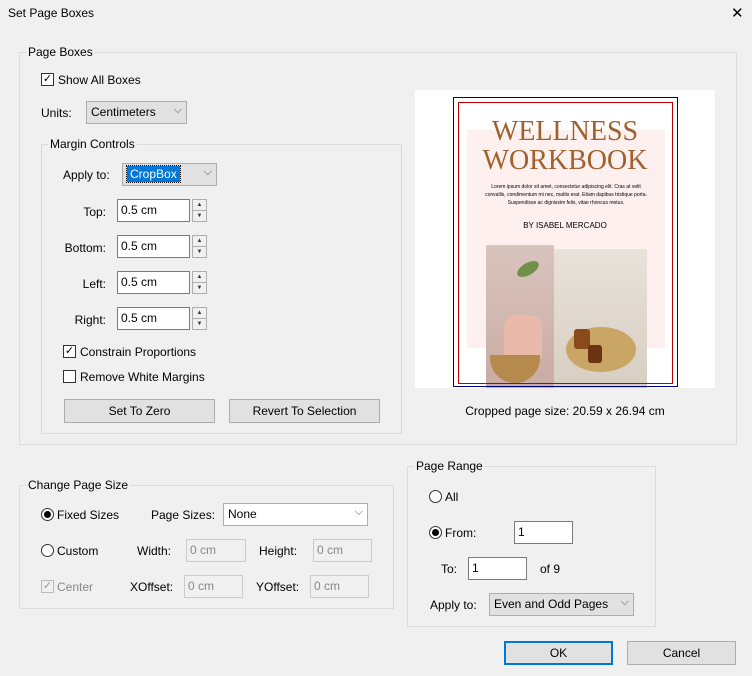 This screenshot has width=752, height=676. I want to click on range-apply-to-value: Even and Odd Pages, so click(551, 604).